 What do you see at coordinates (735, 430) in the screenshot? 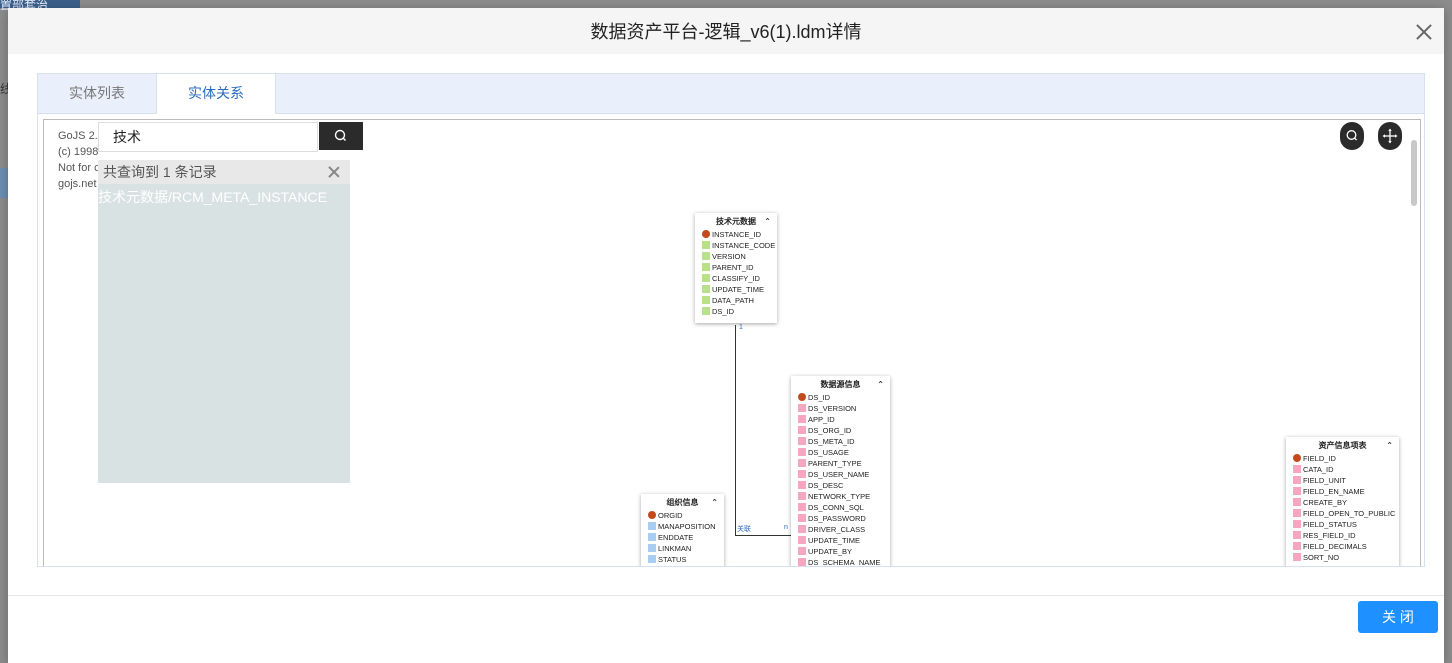
I see `relation-line` at bounding box center [735, 430].